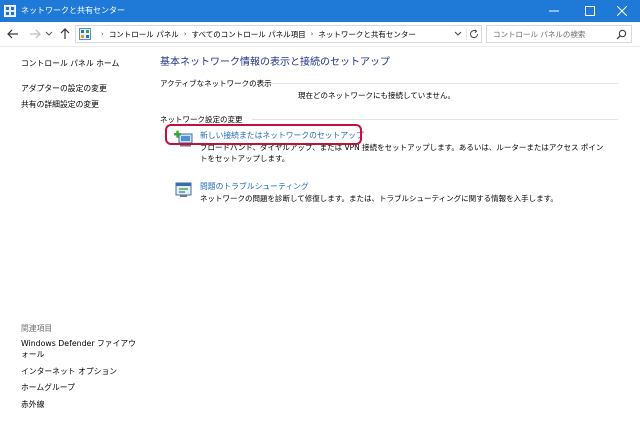  I want to click on control-panel-home-link: コントロール パネル ホーム, so click(70, 63).